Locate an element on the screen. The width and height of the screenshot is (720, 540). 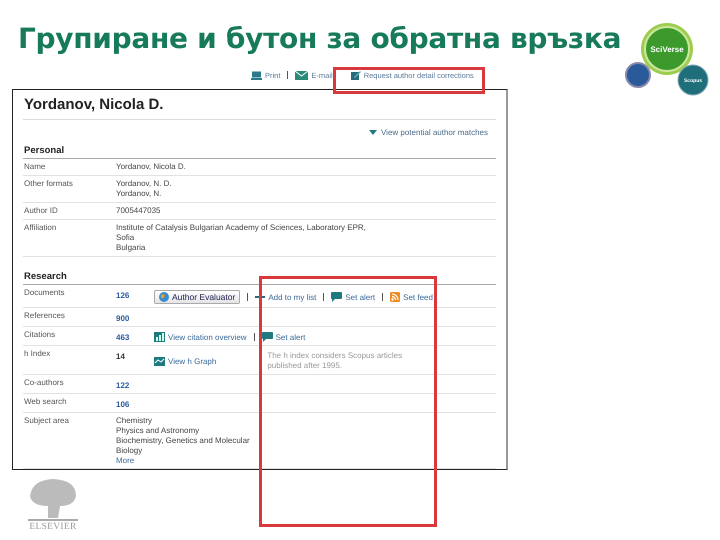
slide-title: Групиране и бутон за обратна връзка is located at coordinates (319, 38).